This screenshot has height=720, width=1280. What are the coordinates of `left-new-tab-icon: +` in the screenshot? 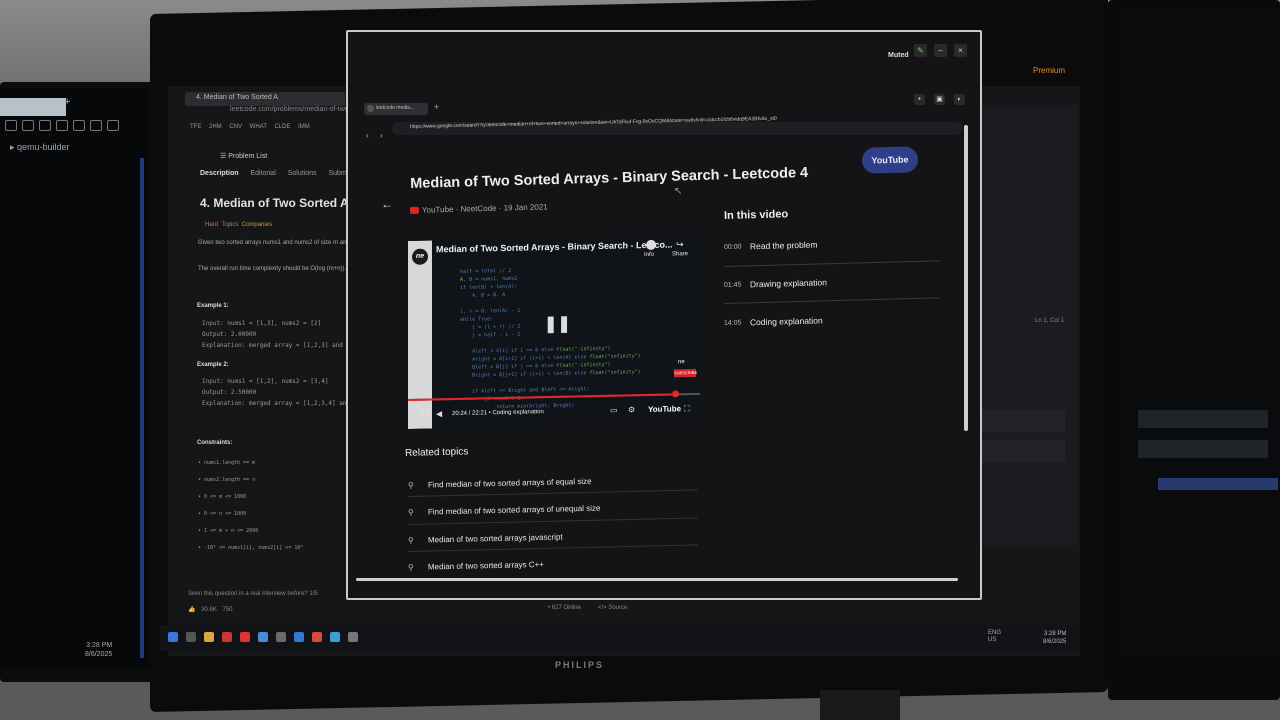 It's located at (67, 102).